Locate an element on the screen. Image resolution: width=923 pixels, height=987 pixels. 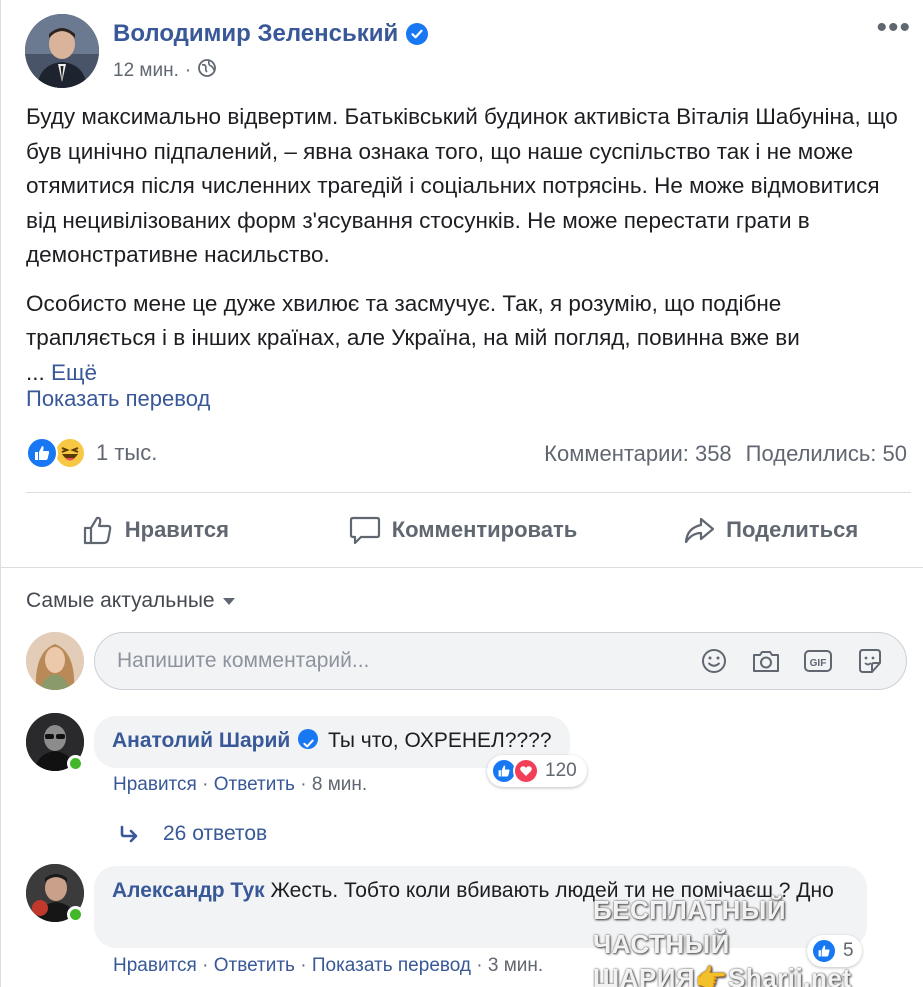
see-more-link: Ещё is located at coordinates (74, 372).